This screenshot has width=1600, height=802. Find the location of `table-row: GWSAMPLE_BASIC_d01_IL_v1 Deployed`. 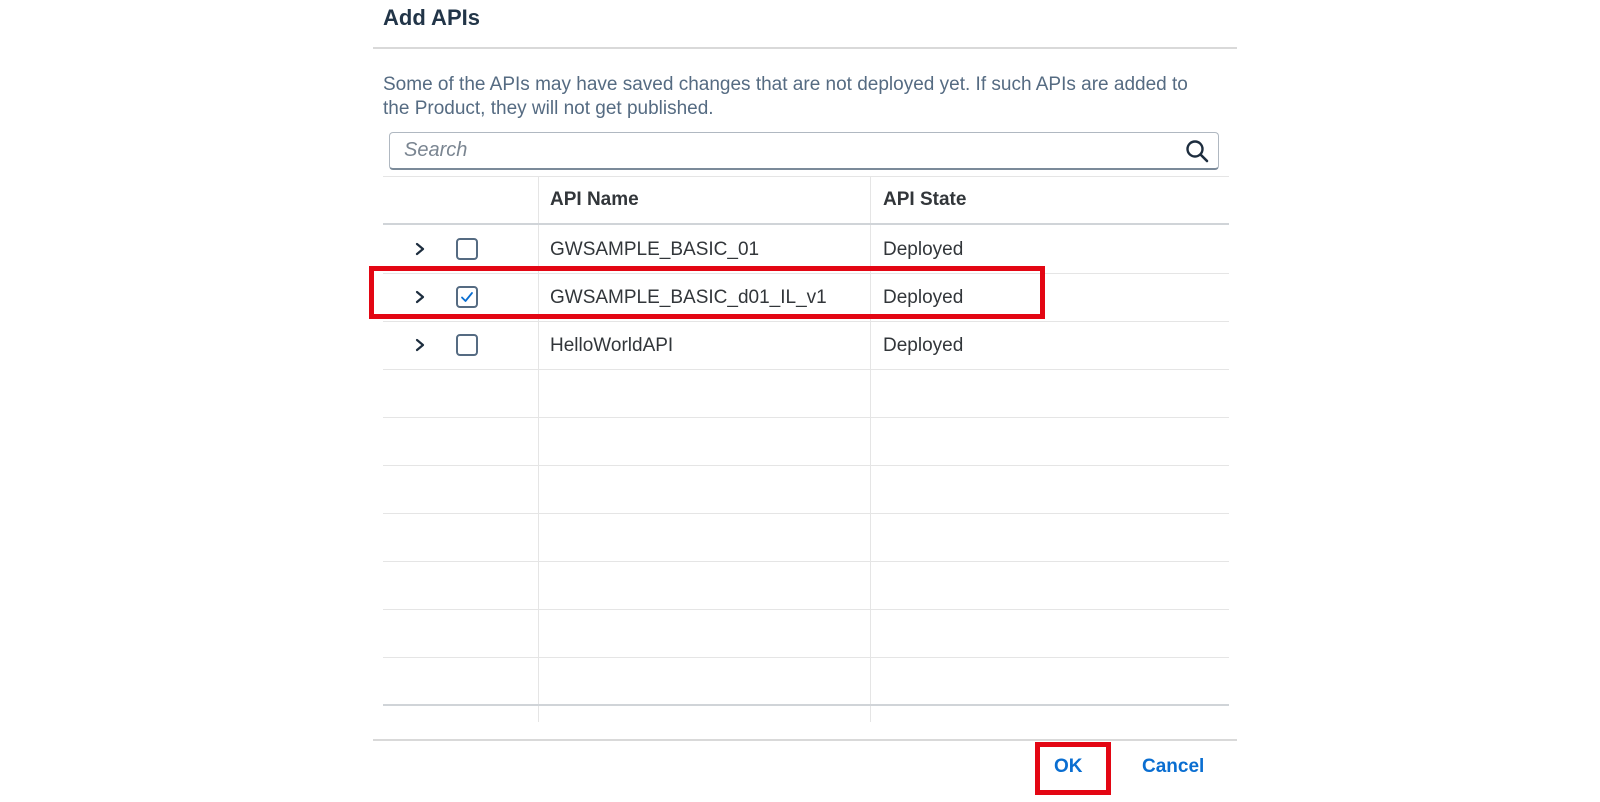

table-row: GWSAMPLE_BASIC_d01_IL_v1 Deployed is located at coordinates (806, 297).